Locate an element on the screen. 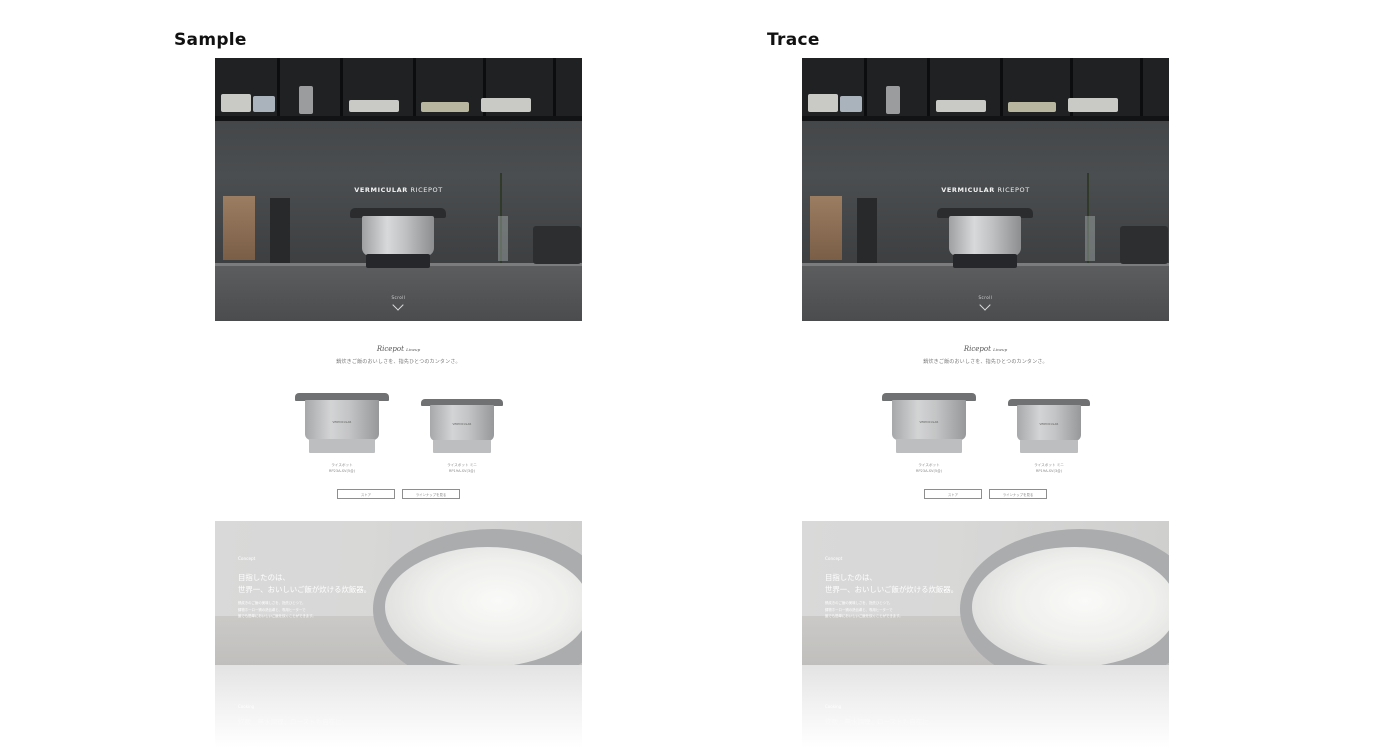  sample-column-title: Sample is located at coordinates (210, 40).